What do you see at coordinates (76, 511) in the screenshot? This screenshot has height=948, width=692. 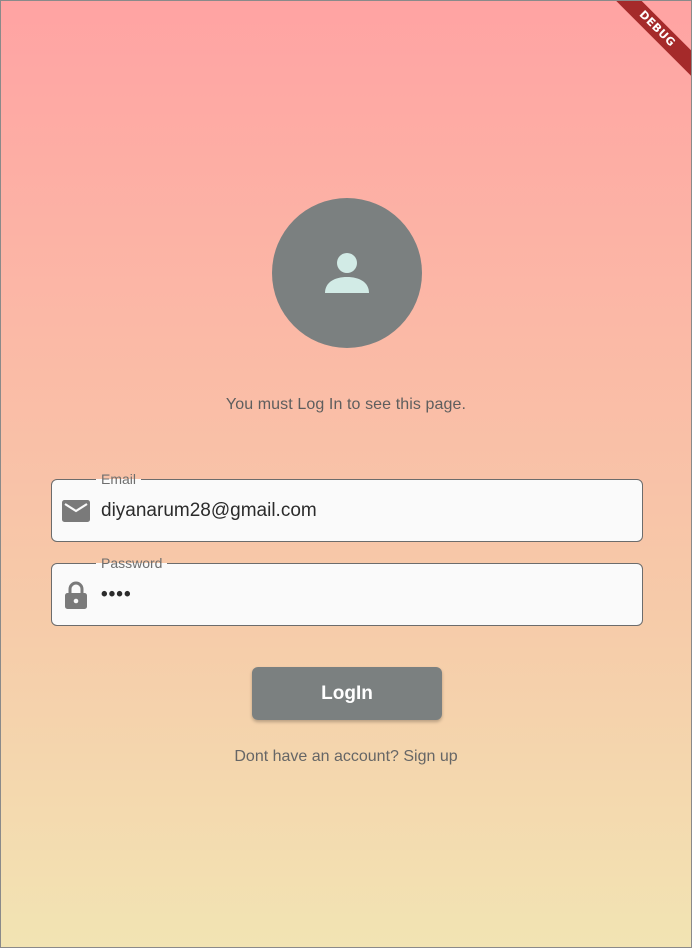 I see `mail-icon` at bounding box center [76, 511].